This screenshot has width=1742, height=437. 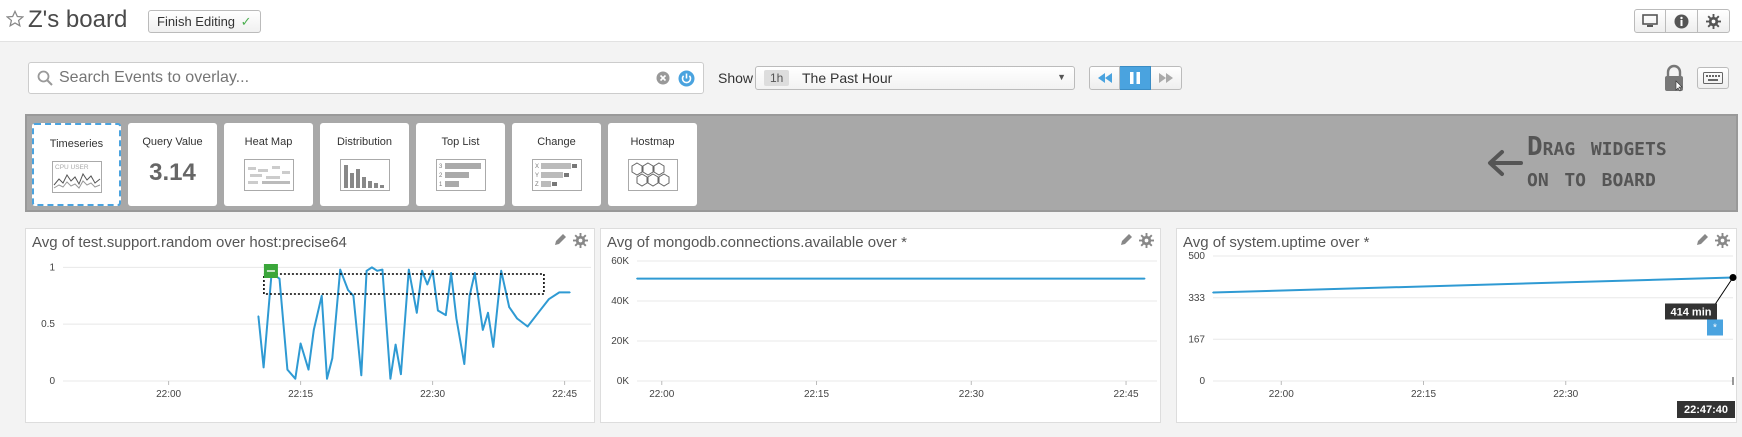 I want to click on info-button, so click(x=1682, y=21).